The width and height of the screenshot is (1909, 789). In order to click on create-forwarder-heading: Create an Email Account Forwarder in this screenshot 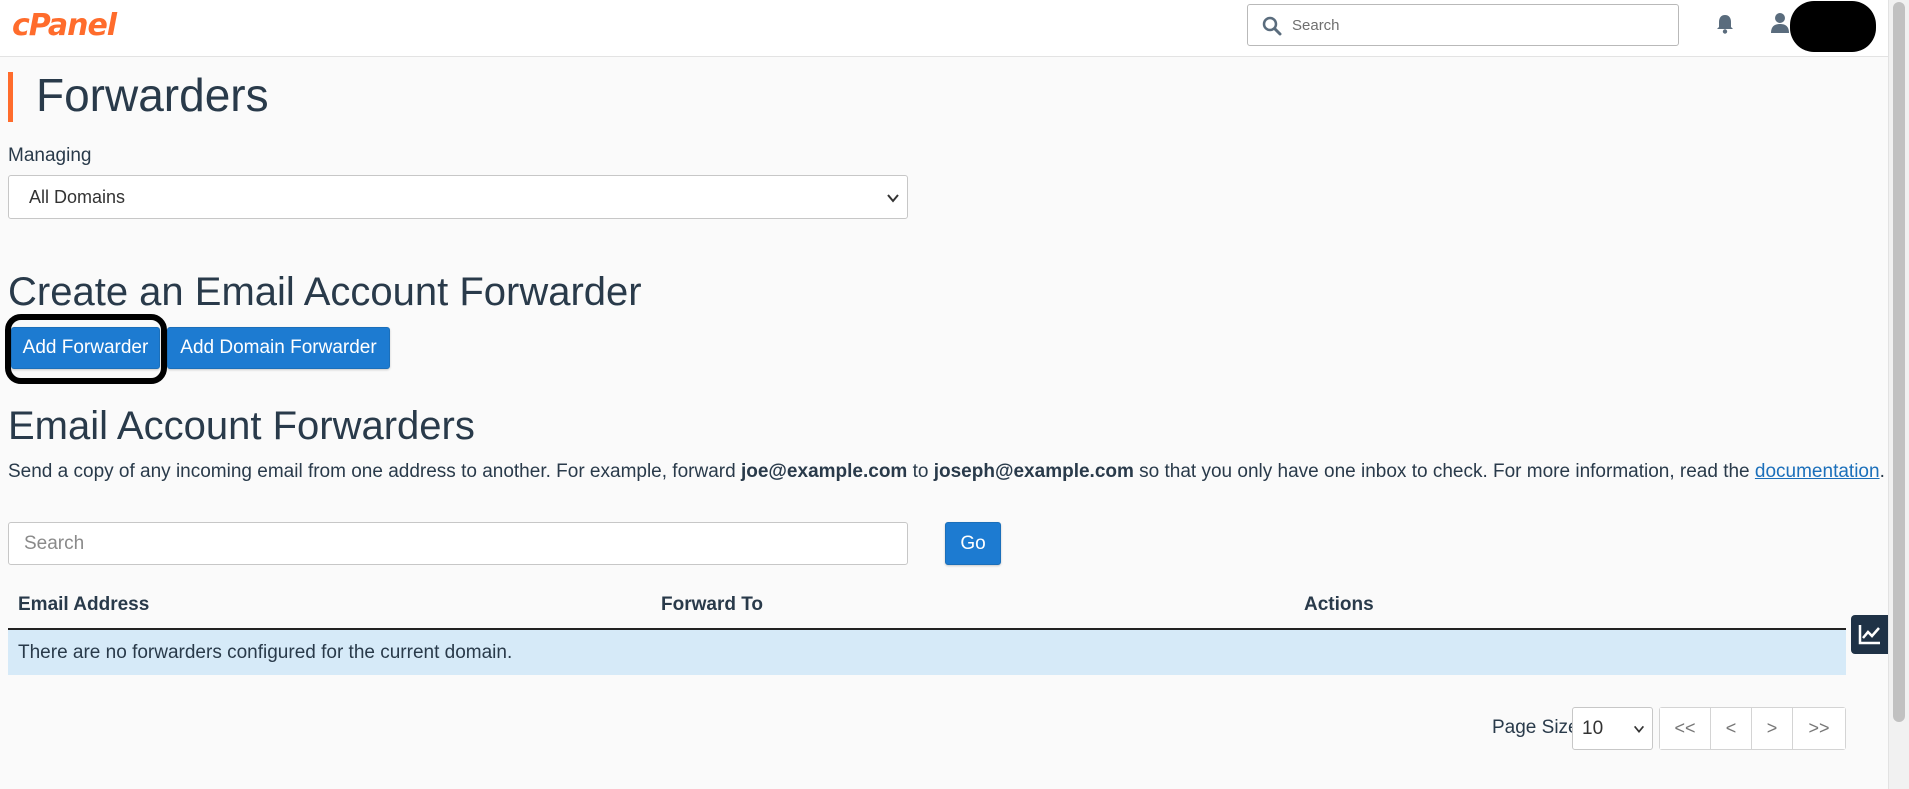, I will do `click(325, 292)`.